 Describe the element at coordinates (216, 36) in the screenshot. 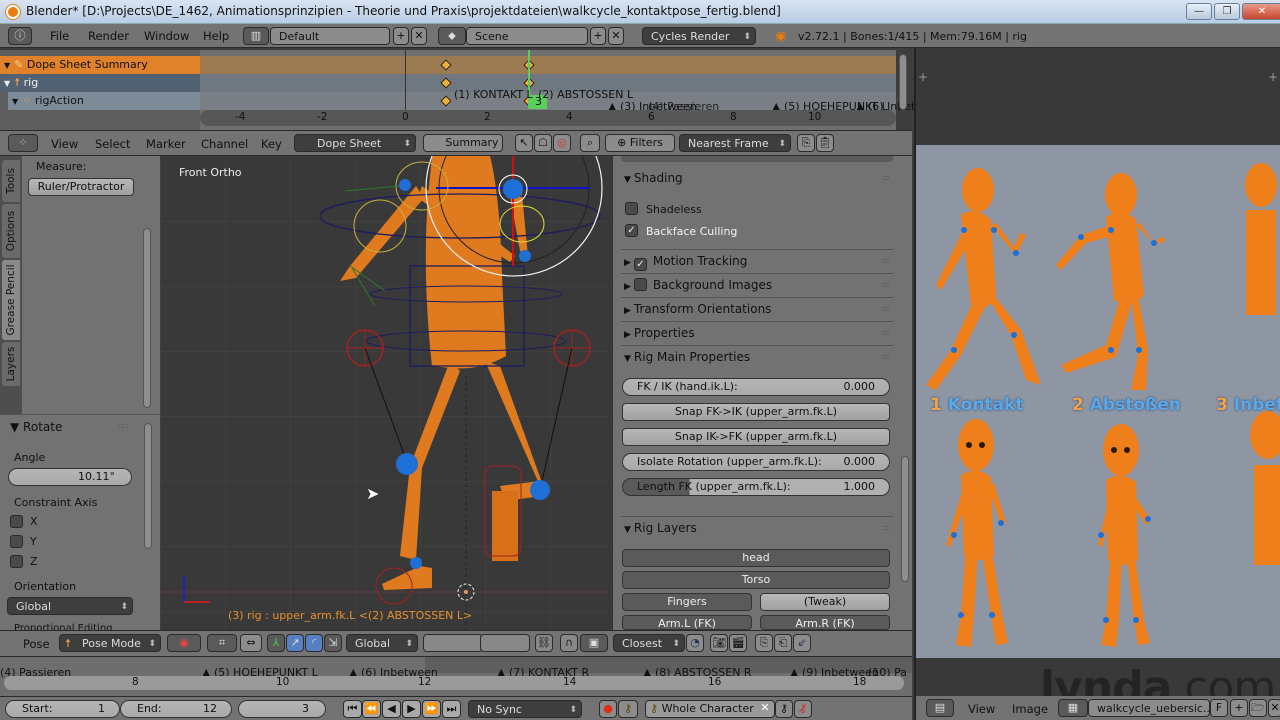

I see `menu-help: Help` at that location.